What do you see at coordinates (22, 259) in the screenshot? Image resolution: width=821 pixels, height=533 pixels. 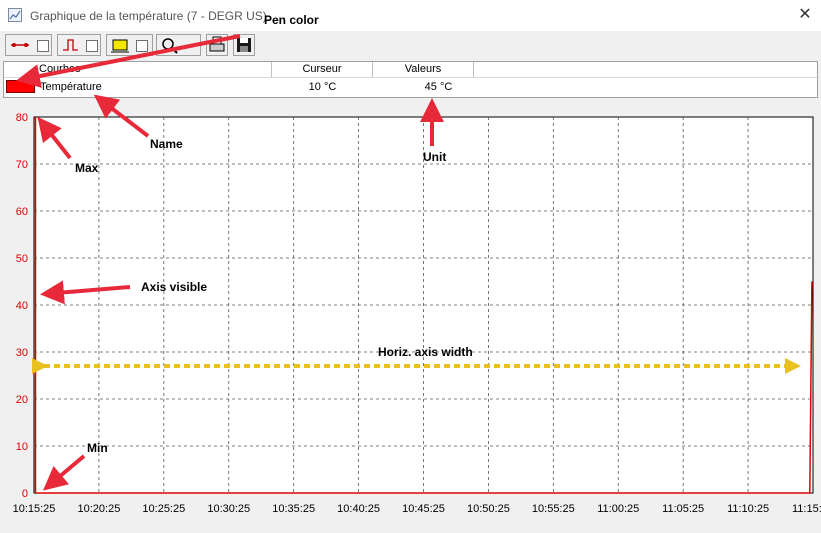 I see `y-tick-label: 50` at bounding box center [22, 259].